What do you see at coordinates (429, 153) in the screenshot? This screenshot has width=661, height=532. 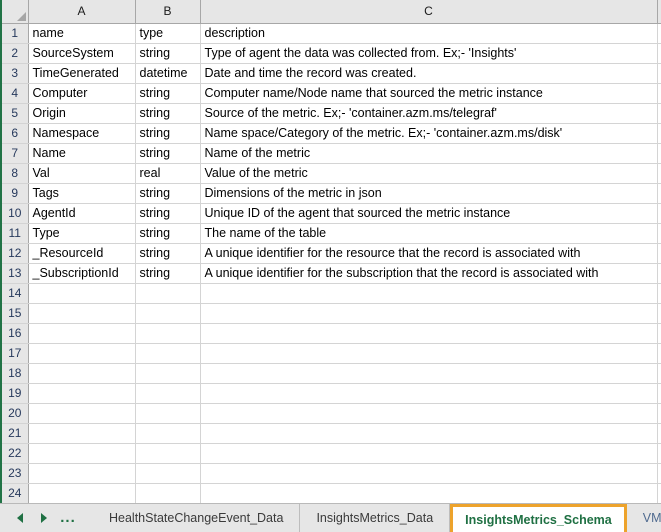 I see `cell-C7: Name of the metric` at bounding box center [429, 153].